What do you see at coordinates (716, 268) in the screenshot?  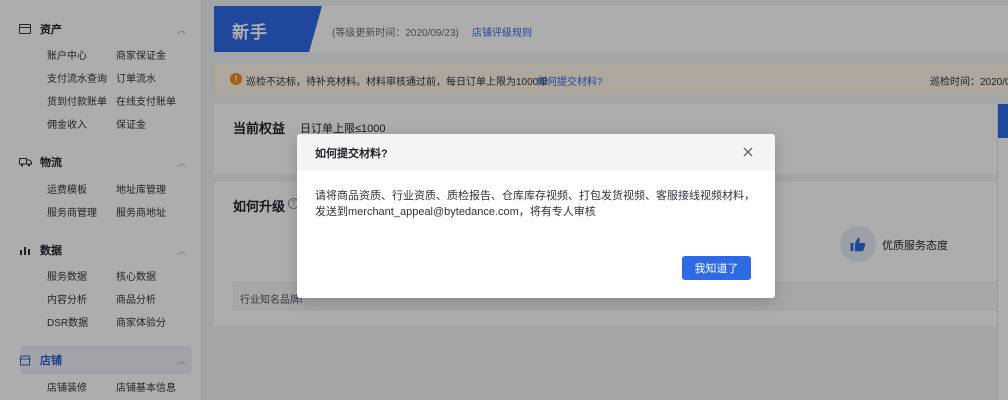 I see `got-it-button: 我知道了` at bounding box center [716, 268].